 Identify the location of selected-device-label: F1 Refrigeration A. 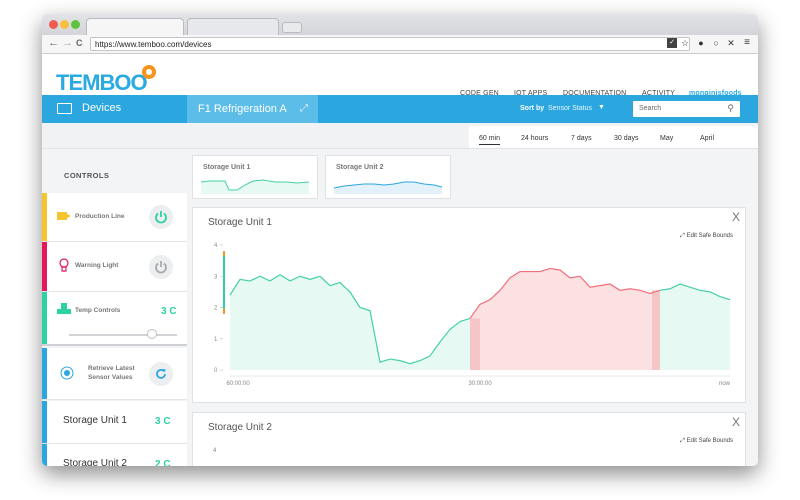
(242, 109).